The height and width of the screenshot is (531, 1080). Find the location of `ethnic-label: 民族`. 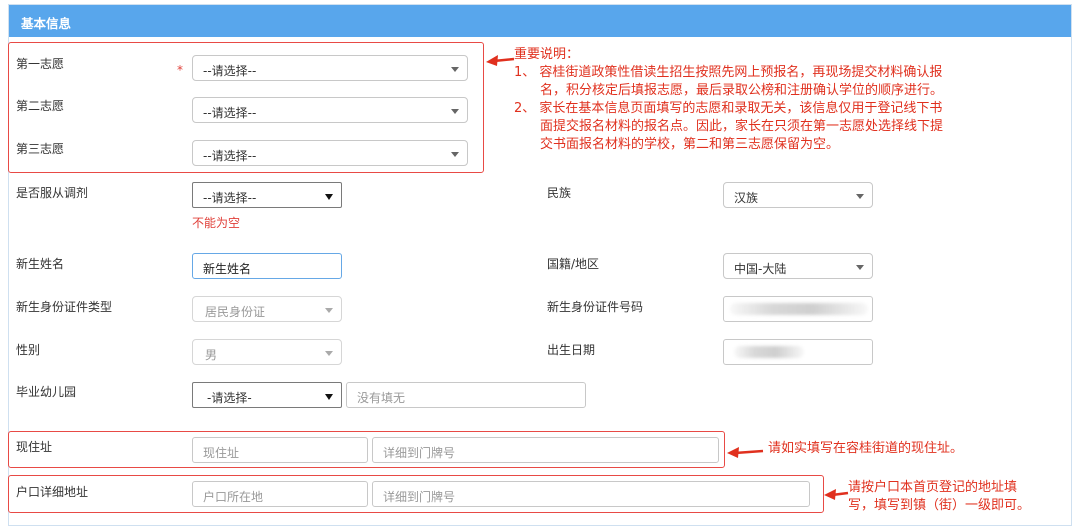

ethnic-label: 民族 is located at coordinates (559, 193).